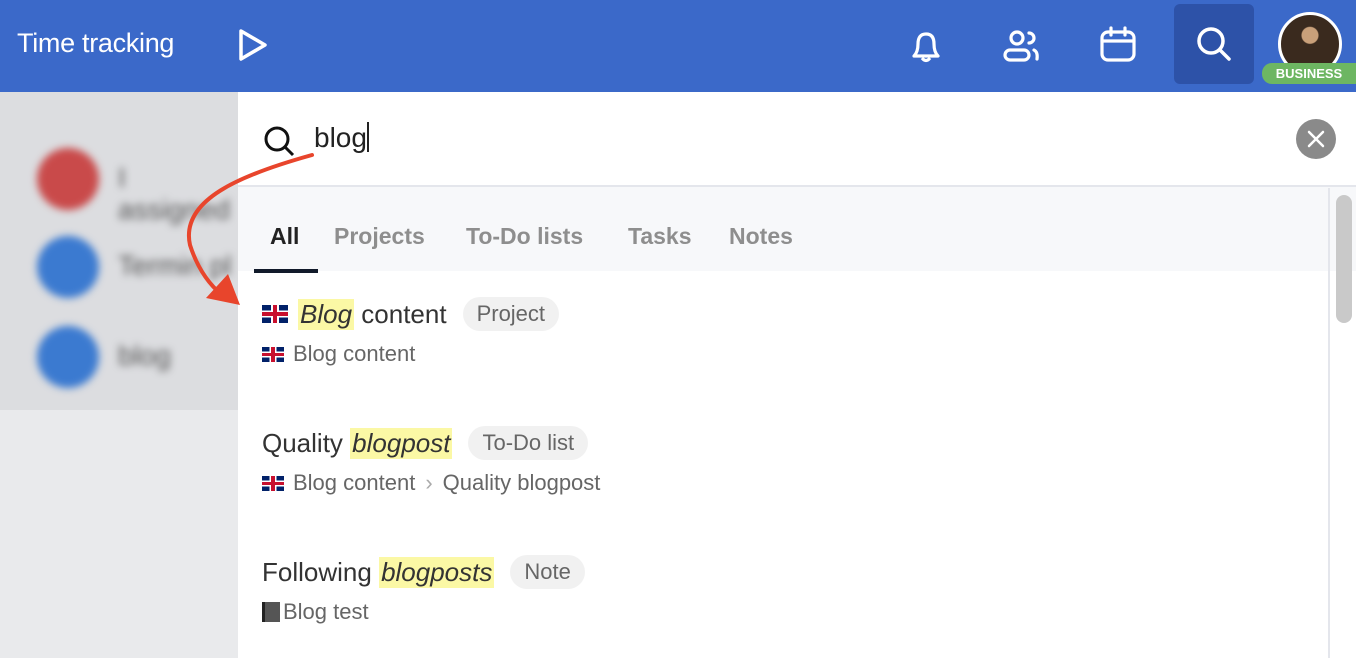 The width and height of the screenshot is (1356, 658). I want to click on result-title: Quality, so click(306, 442).